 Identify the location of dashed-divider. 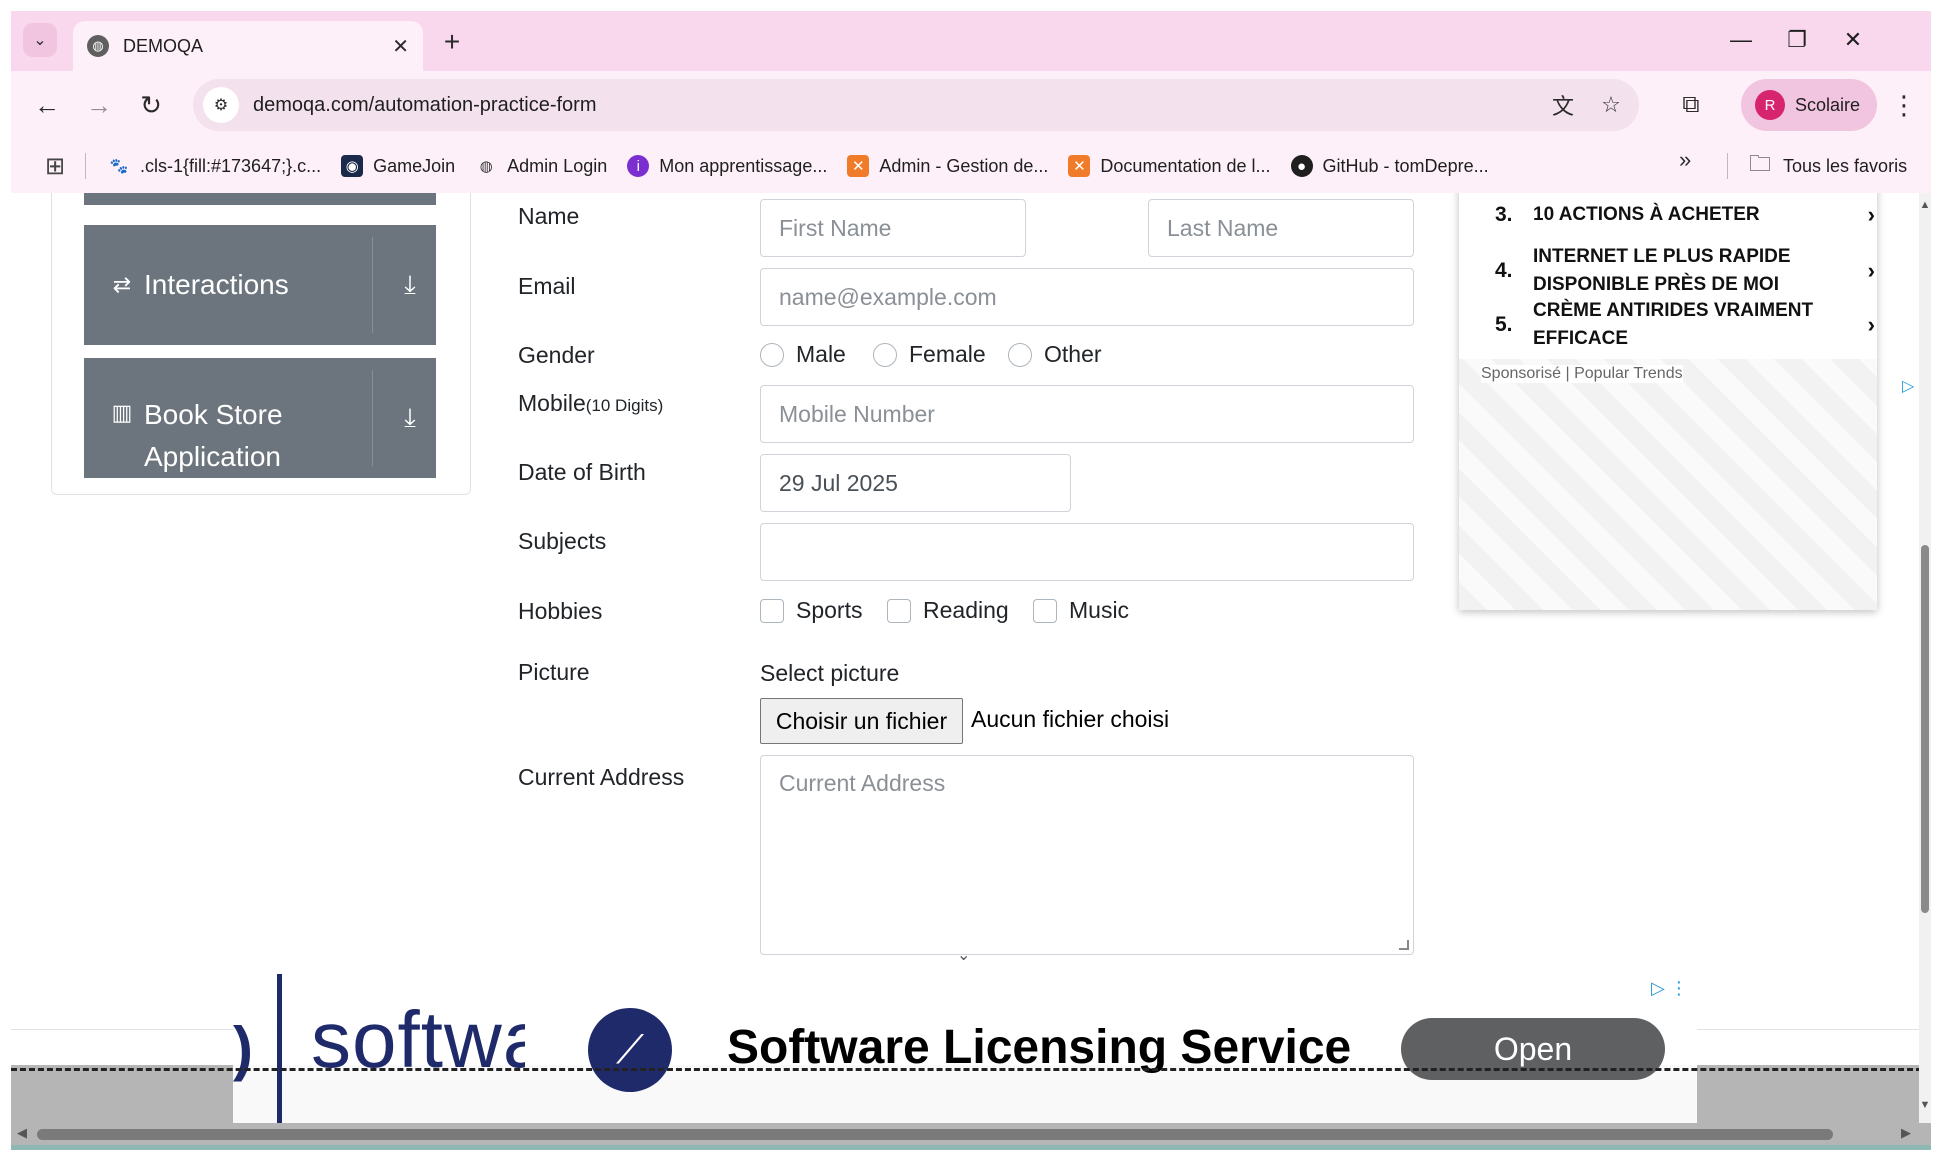
(971, 1069).